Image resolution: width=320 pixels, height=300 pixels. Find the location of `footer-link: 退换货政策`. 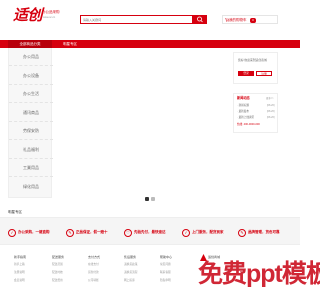

footer-link: 退换货政策 is located at coordinates (130, 265).